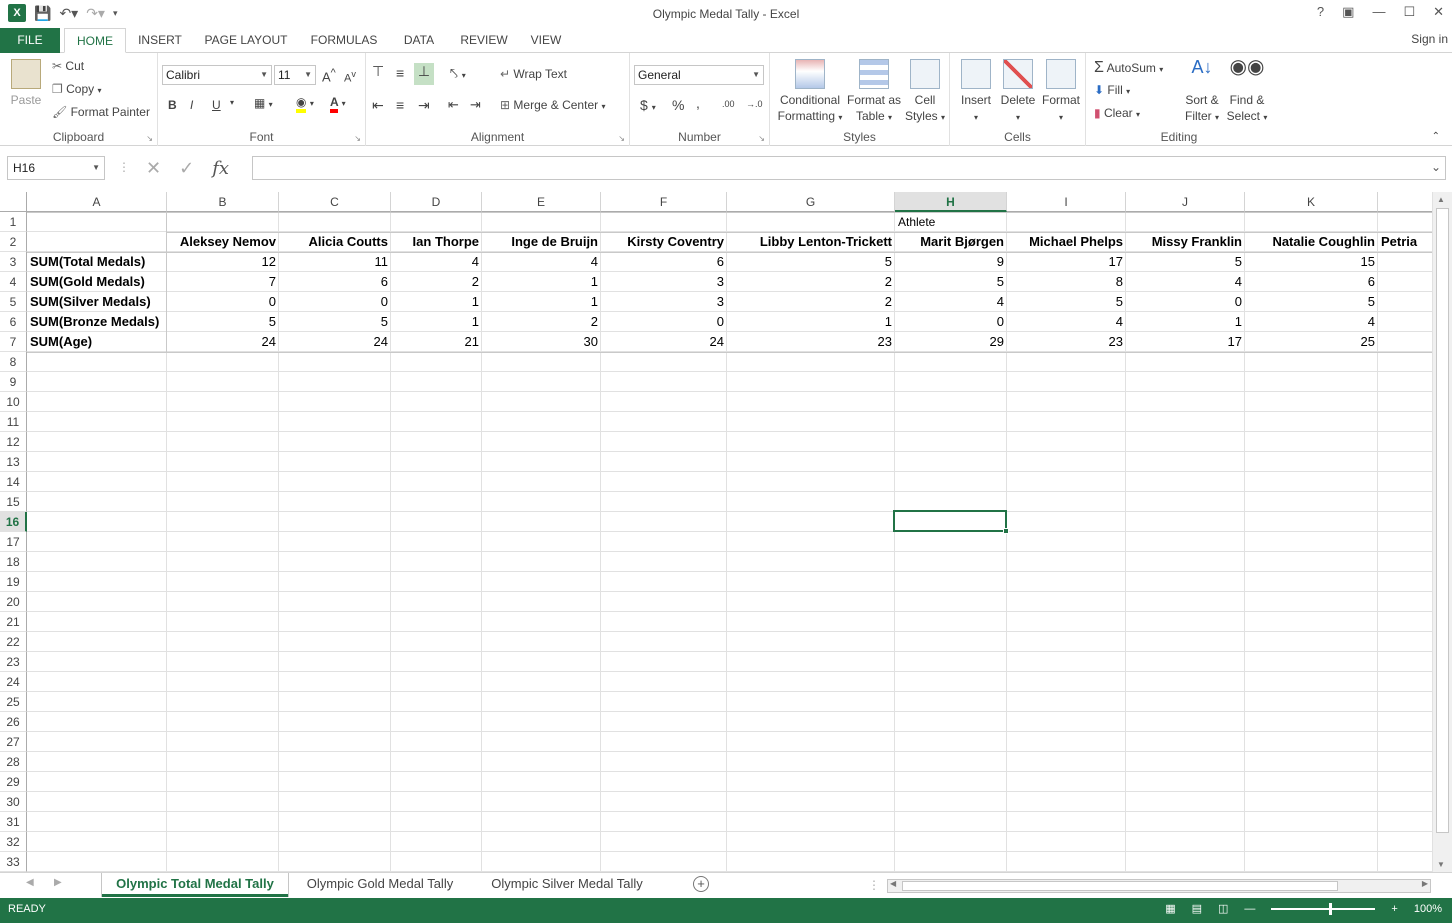  What do you see at coordinates (13, 362) in the screenshot?
I see `row-header-8: 8` at bounding box center [13, 362].